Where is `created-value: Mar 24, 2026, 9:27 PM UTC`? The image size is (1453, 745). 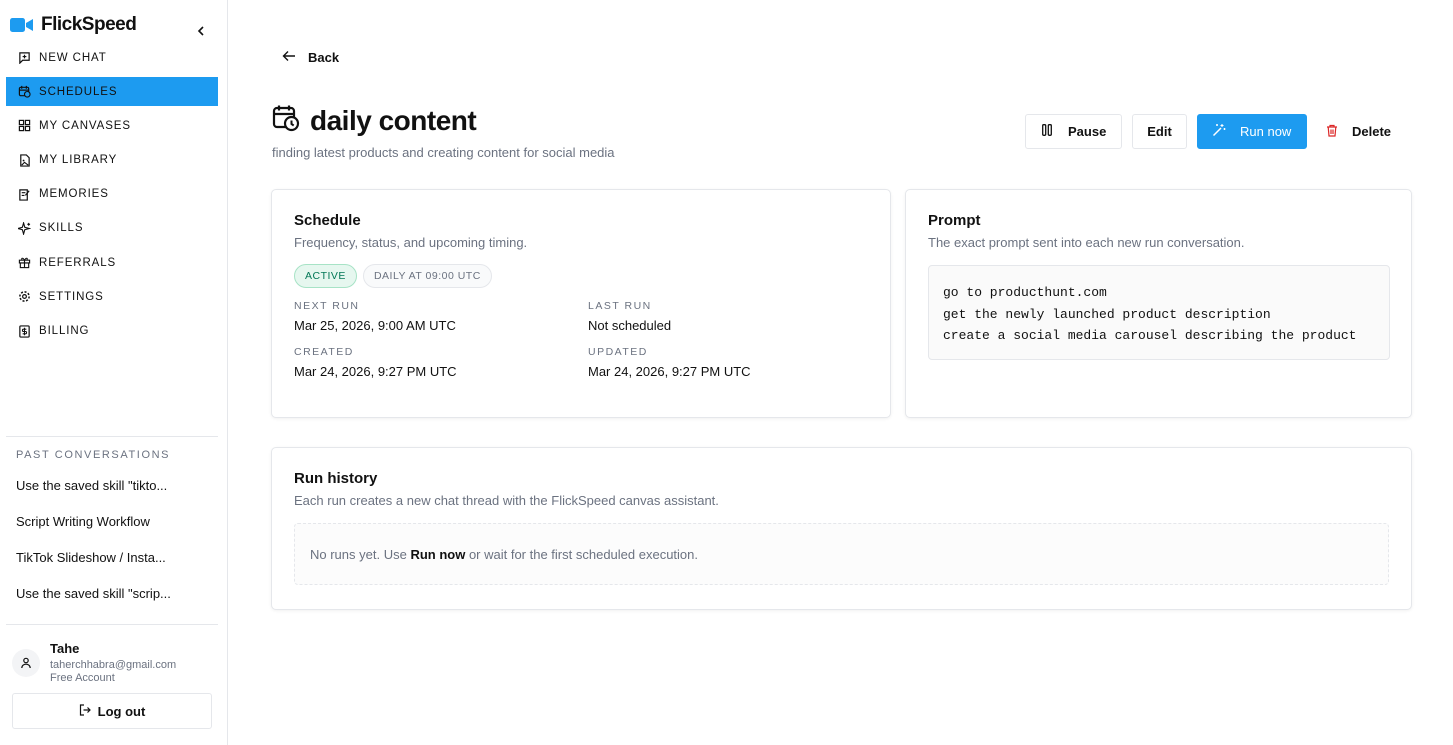 created-value: Mar 24, 2026, 9:27 PM UTC is located at coordinates (375, 371).